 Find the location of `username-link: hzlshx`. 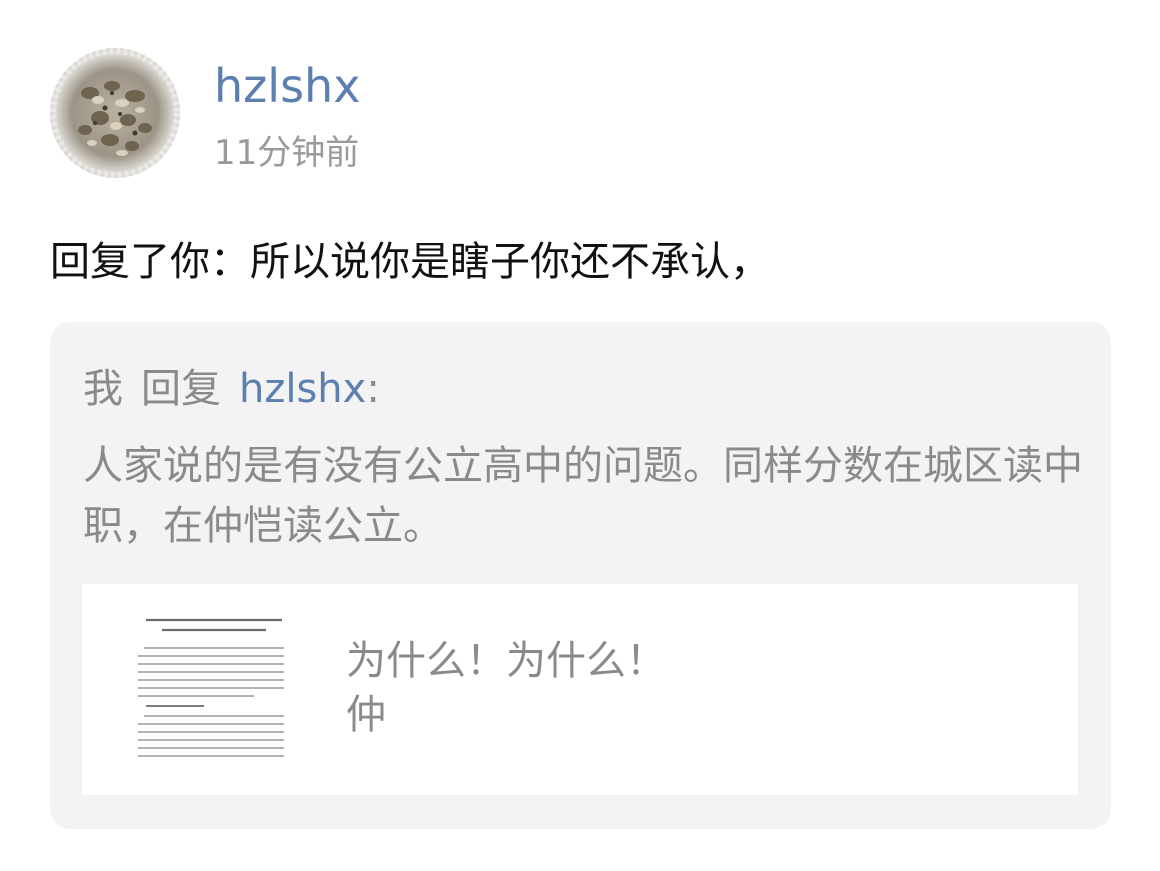

username-link: hzlshx is located at coordinates (287, 86).